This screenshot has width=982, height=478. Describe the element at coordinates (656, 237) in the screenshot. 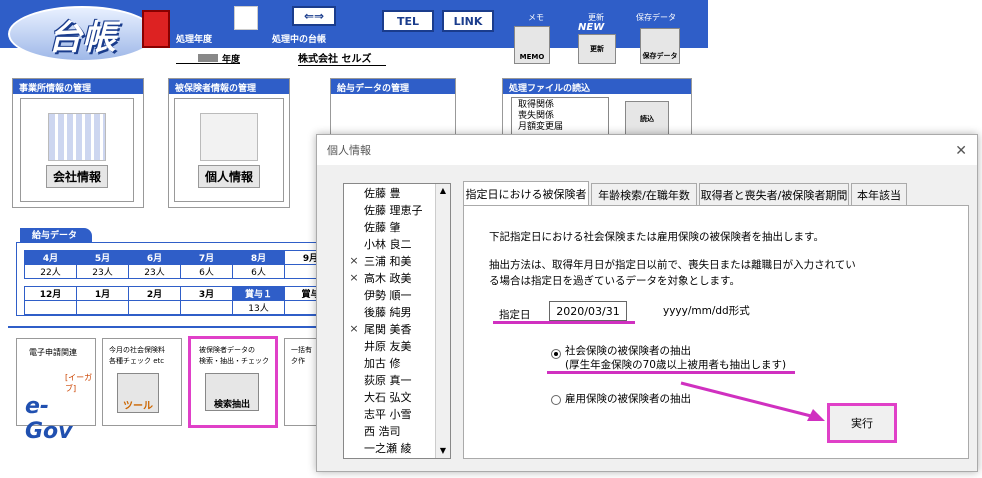

I see `description-text: 下記指定日における社会保険または雇用保険の被保険者を抽出します。` at that location.